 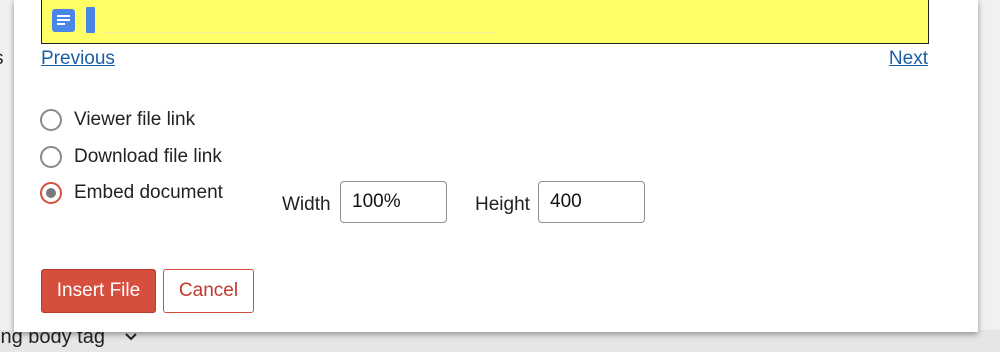 What do you see at coordinates (208, 291) in the screenshot?
I see `cancel-button: Cancel` at bounding box center [208, 291].